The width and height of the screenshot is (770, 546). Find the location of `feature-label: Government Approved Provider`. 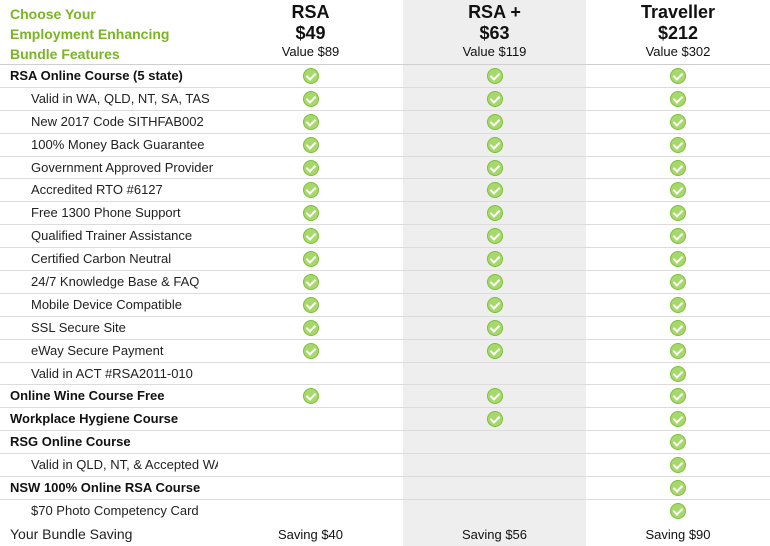

feature-label: Government Approved Provider is located at coordinates (122, 167).